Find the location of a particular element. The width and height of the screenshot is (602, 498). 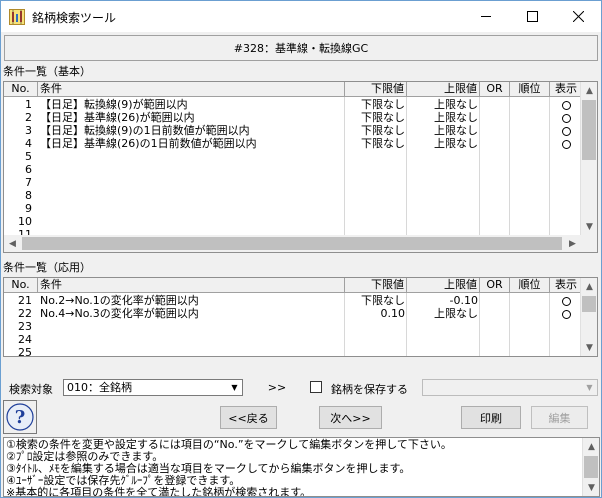

table-row: 10 is located at coordinates (300, 221).